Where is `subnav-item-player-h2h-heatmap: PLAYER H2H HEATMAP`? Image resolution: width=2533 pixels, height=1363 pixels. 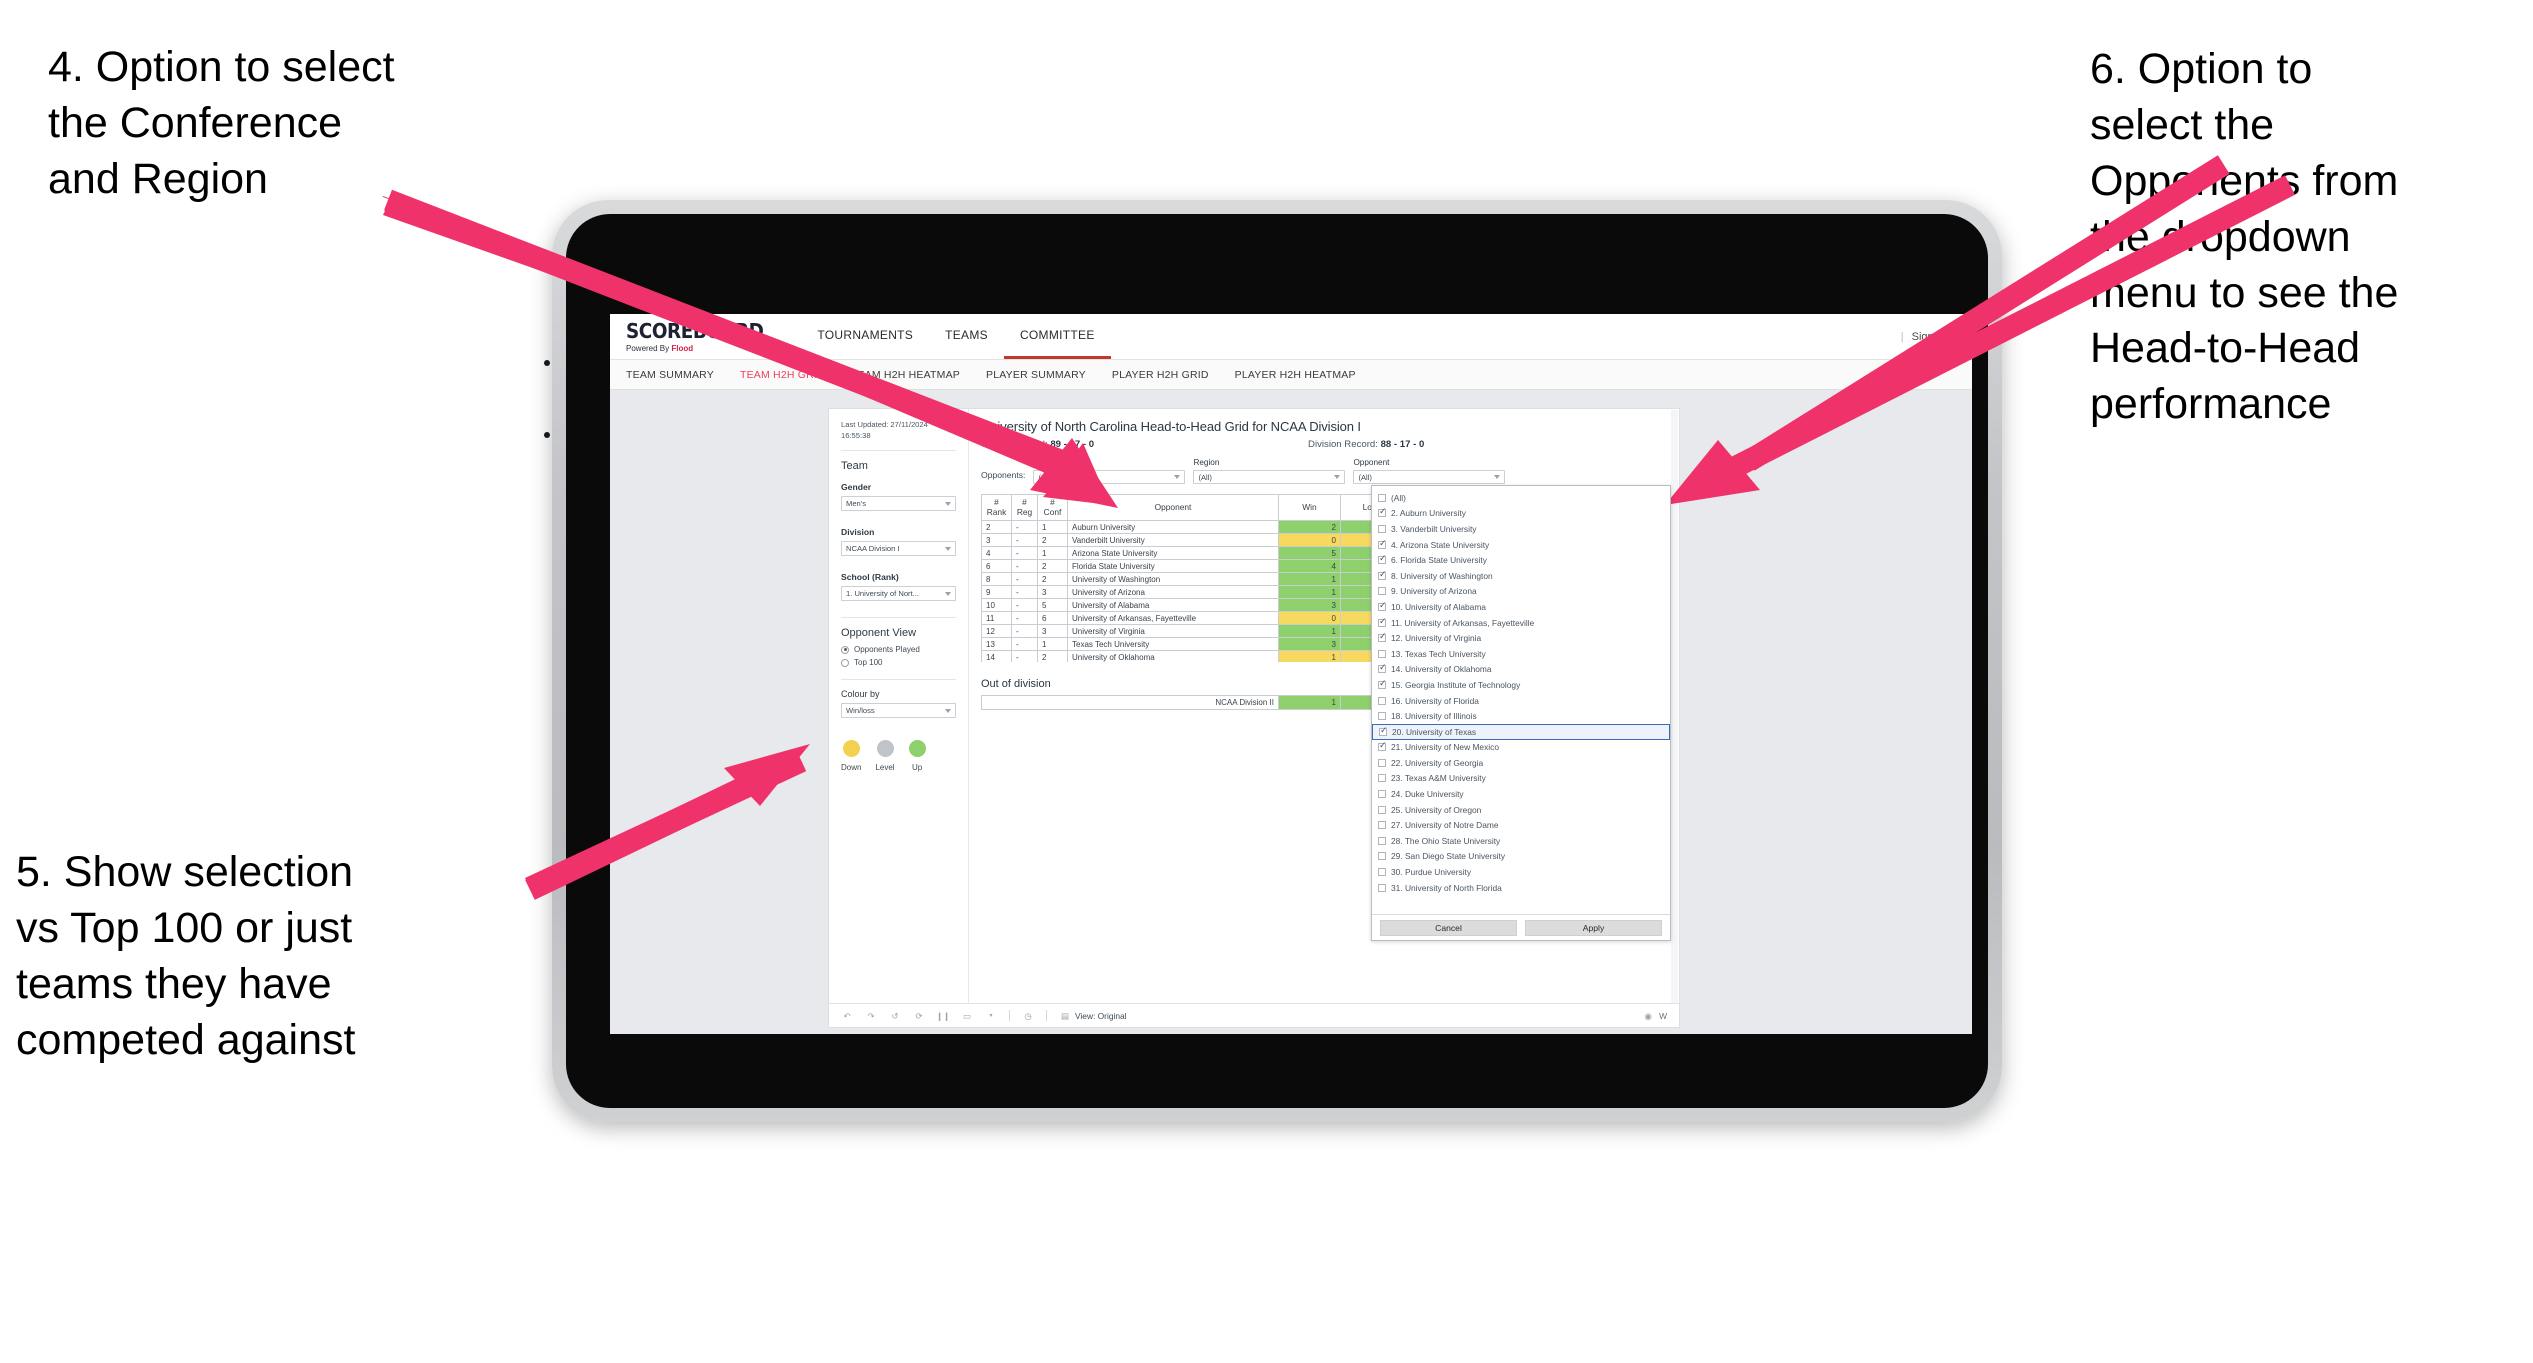 subnav-item-player-h2h-heatmap: PLAYER H2H HEATMAP is located at coordinates (1295, 375).